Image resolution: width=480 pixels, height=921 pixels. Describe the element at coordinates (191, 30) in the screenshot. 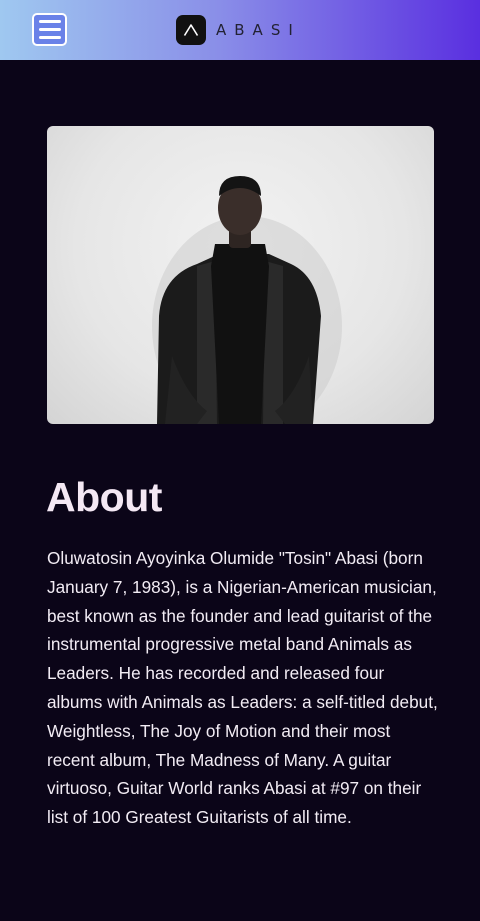

I see `abasi-logo-icon` at that location.